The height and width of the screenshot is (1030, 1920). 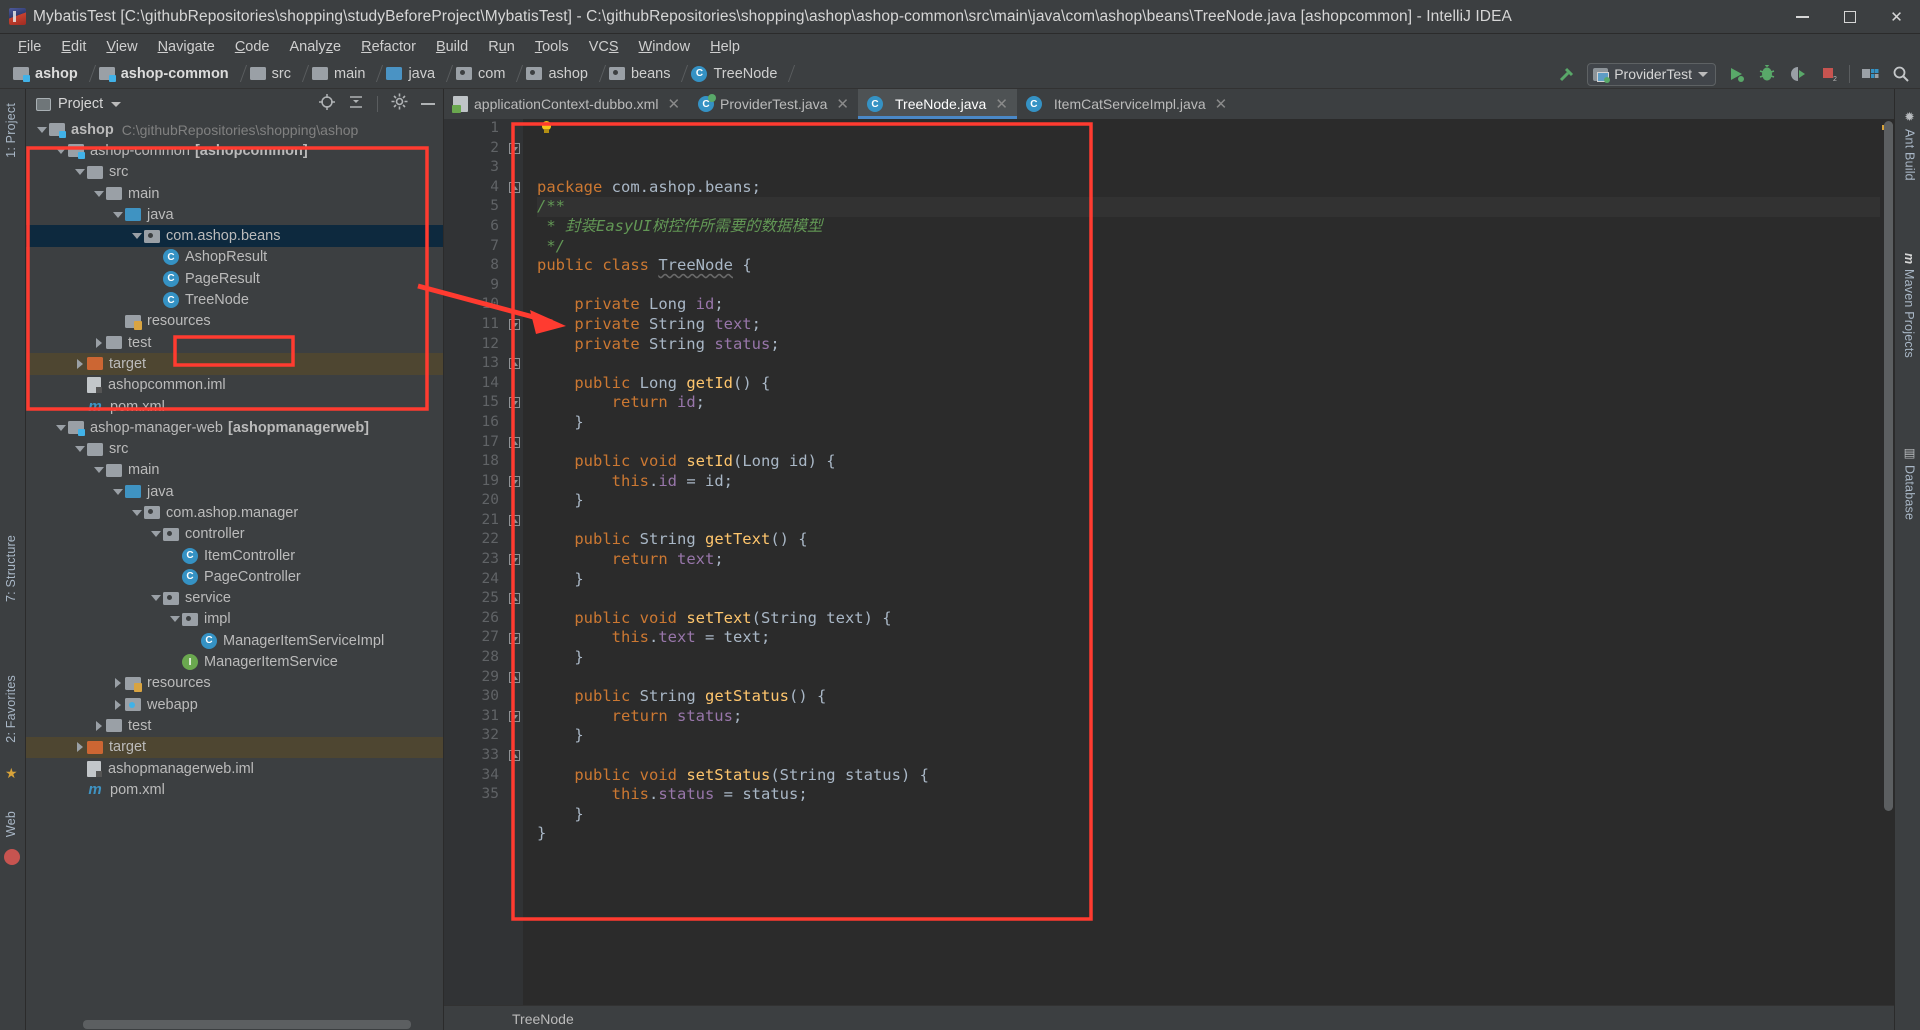 What do you see at coordinates (1169, 1017) in the screenshot?
I see `editor-breadcrumb: TreeNode` at bounding box center [1169, 1017].